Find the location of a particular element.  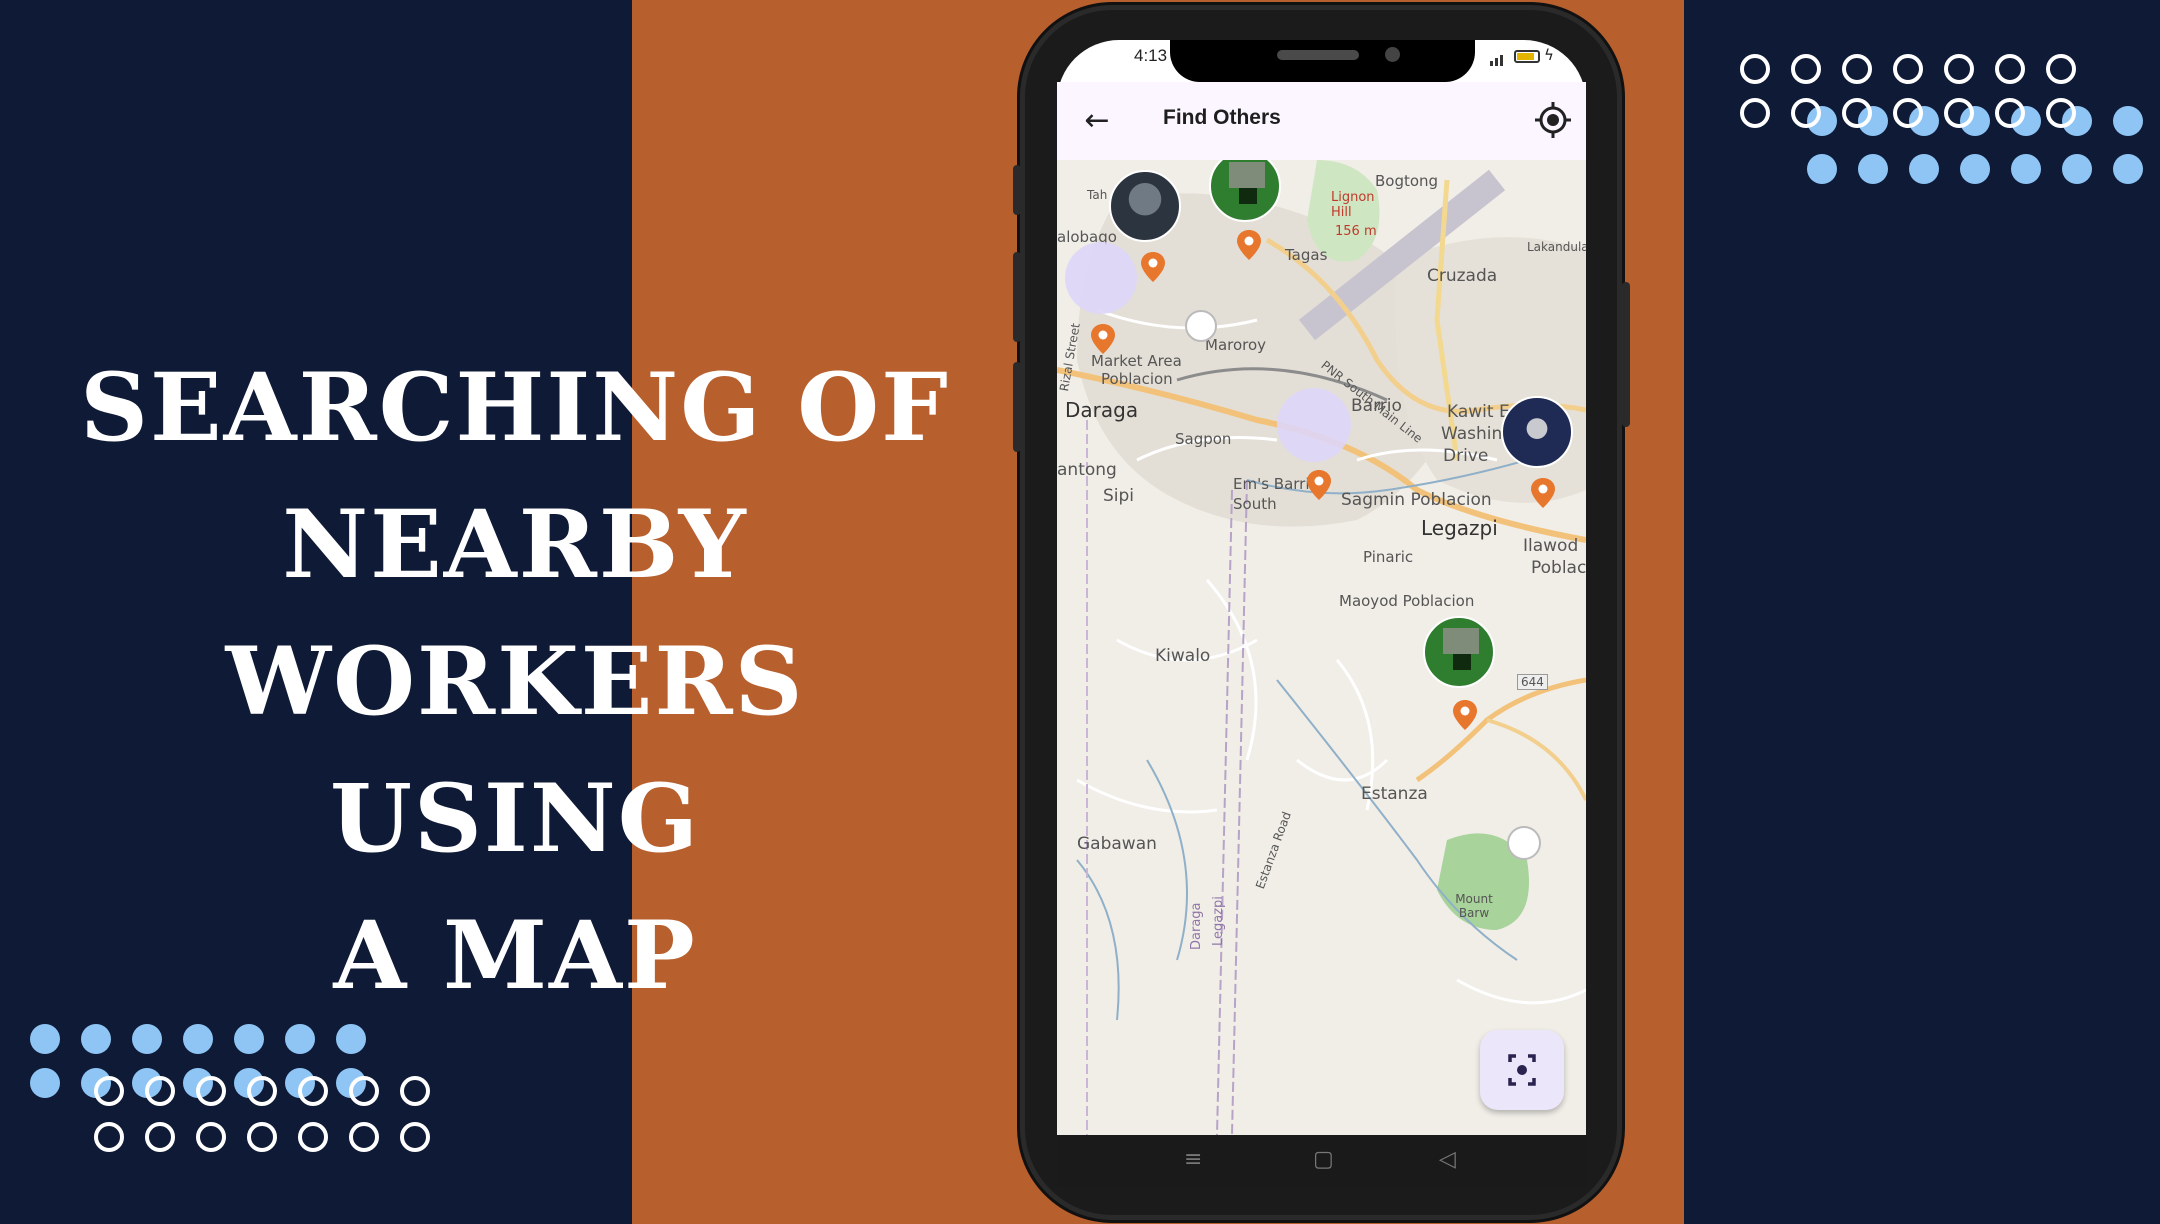

page-title: Find Others is located at coordinates (1222, 117).